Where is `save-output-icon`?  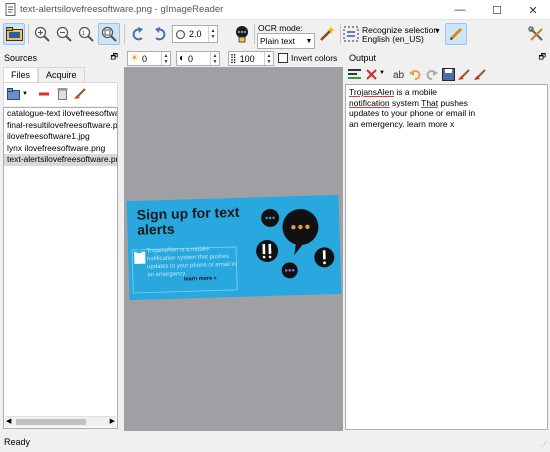 save-output-icon is located at coordinates (448, 74).